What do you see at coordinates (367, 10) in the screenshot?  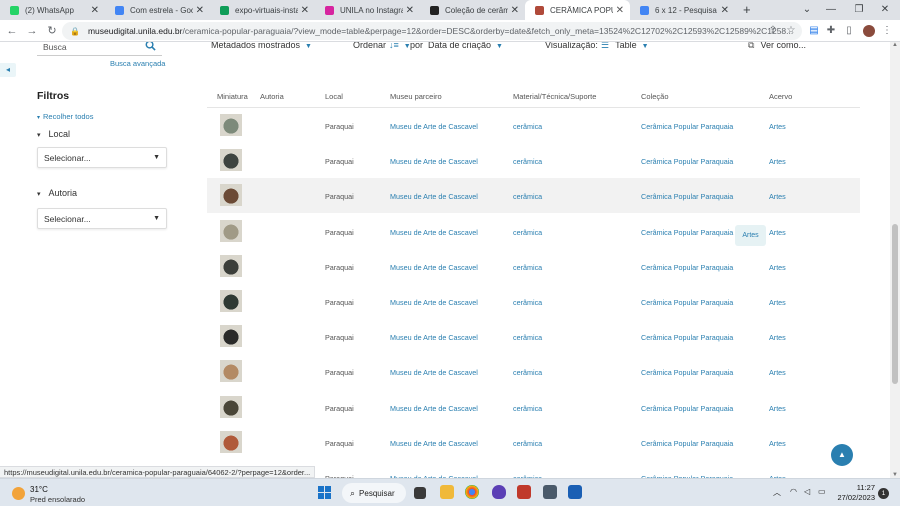 I see `browser-tab: UNILA no Instagram✕` at bounding box center [367, 10].